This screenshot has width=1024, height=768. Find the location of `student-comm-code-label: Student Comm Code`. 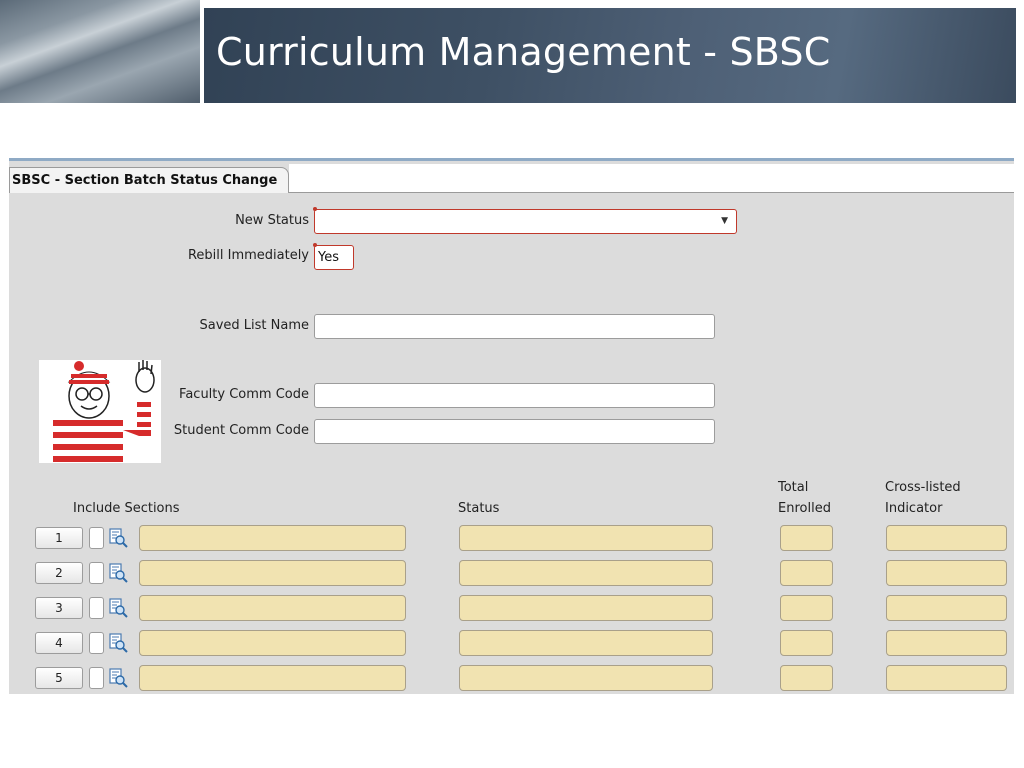

student-comm-code-label: Student Comm Code is located at coordinates (241, 430).